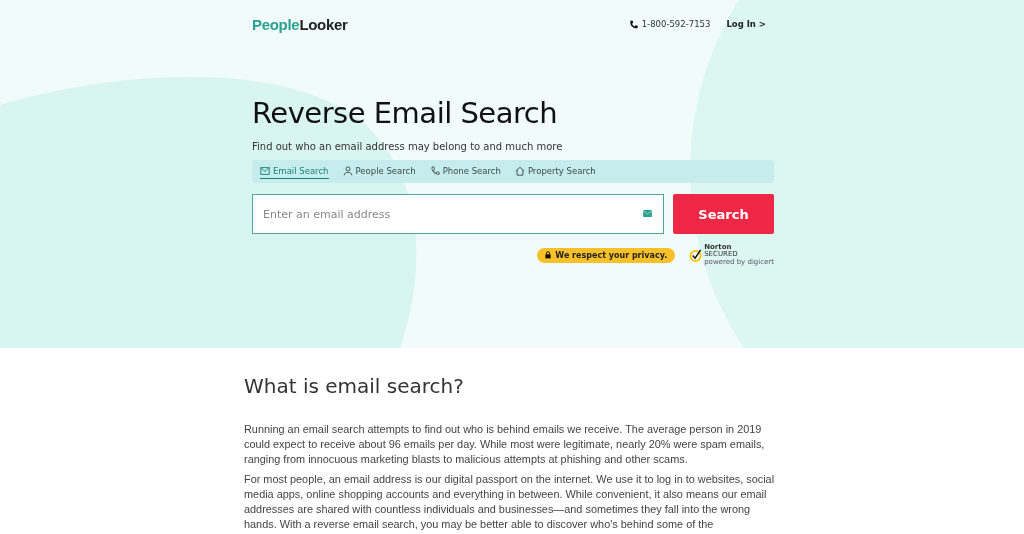  Describe the element at coordinates (458, 214) in the screenshot. I see `email-input-field: Enter an email address` at that location.